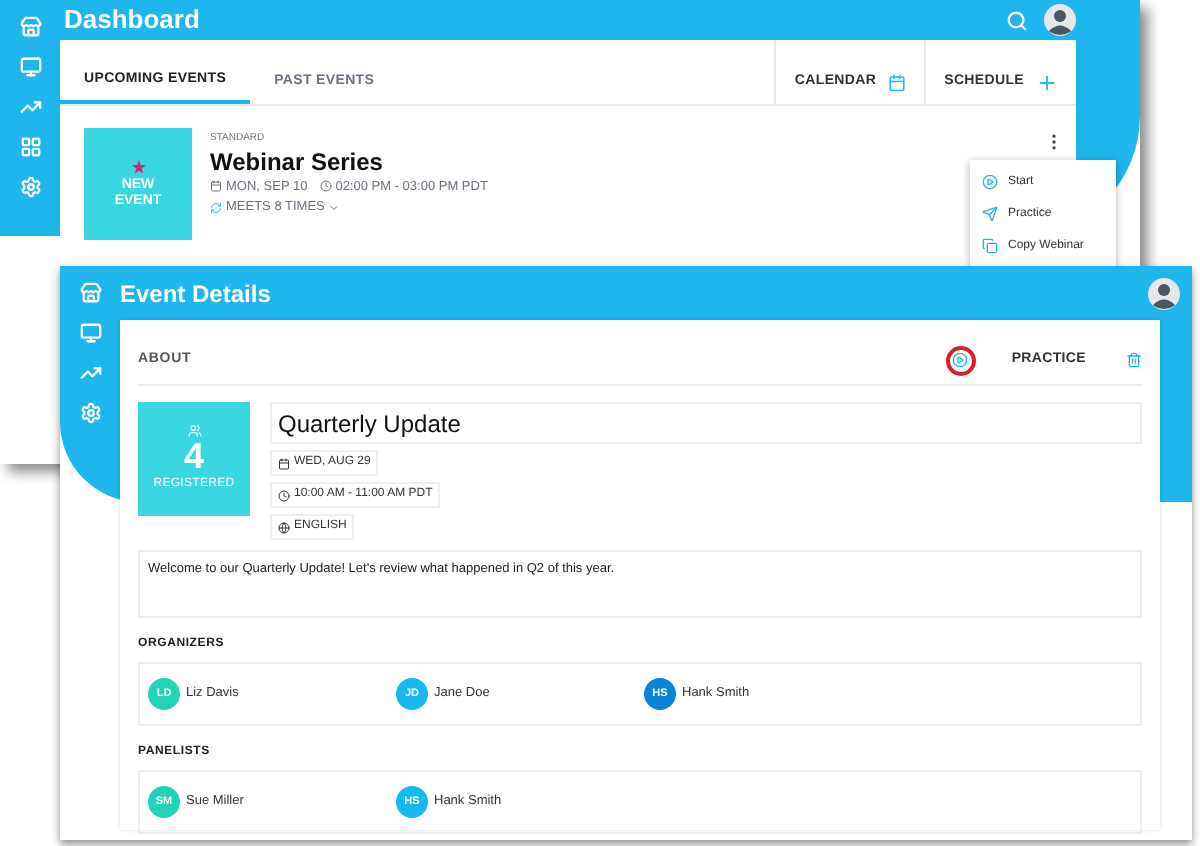 The width and height of the screenshot is (1200, 846). What do you see at coordinates (990, 214) in the screenshot?
I see `send-icon` at bounding box center [990, 214].